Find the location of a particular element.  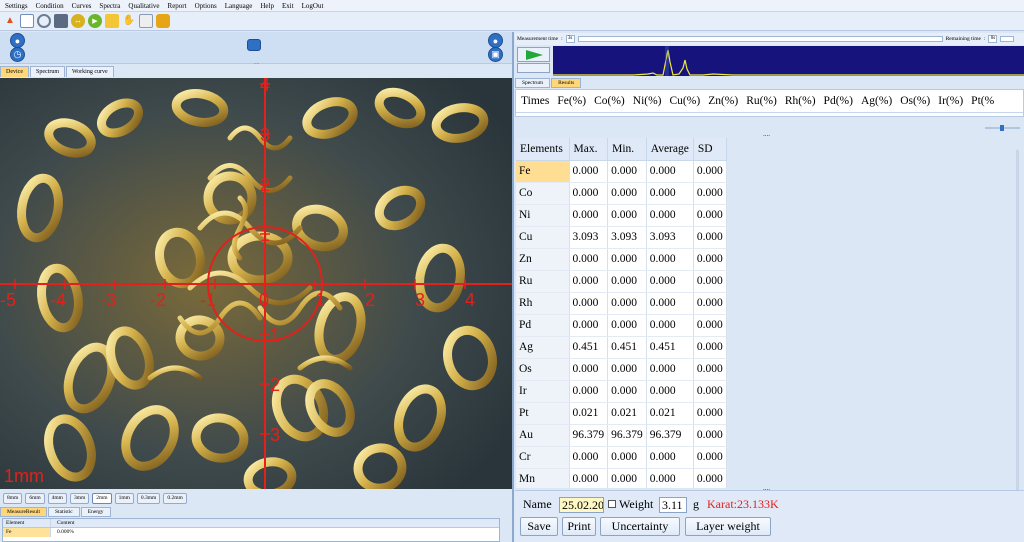

layer-weight-button: Layer weight is located at coordinates (728, 526).